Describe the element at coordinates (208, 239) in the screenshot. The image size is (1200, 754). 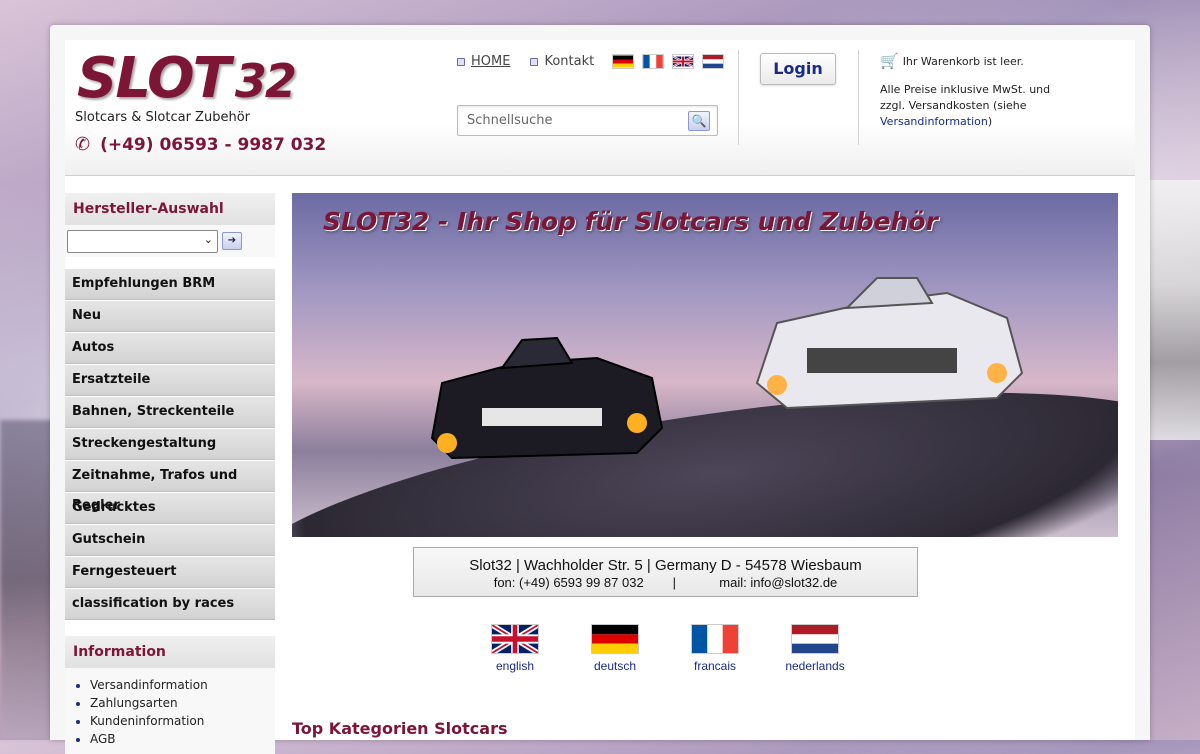
I see `chevron-down-icon: ⌄` at that location.